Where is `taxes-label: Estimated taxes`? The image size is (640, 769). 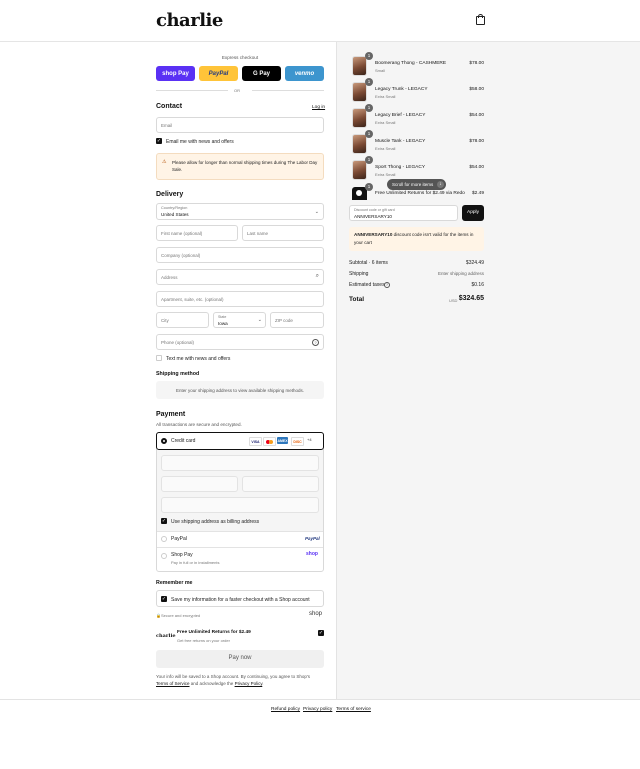
taxes-label: Estimated taxes is located at coordinates (367, 285).